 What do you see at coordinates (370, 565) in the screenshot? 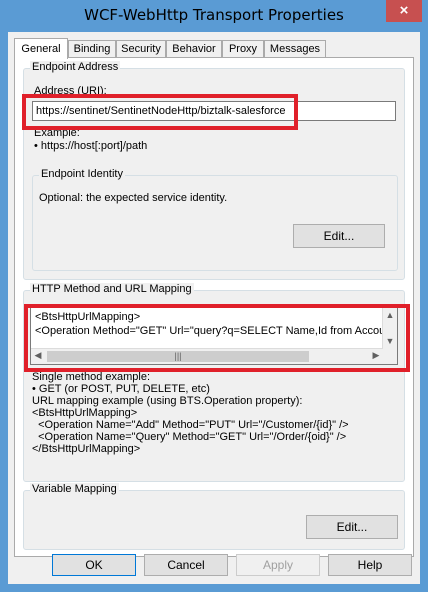
I see `help-button: Help` at bounding box center [370, 565].